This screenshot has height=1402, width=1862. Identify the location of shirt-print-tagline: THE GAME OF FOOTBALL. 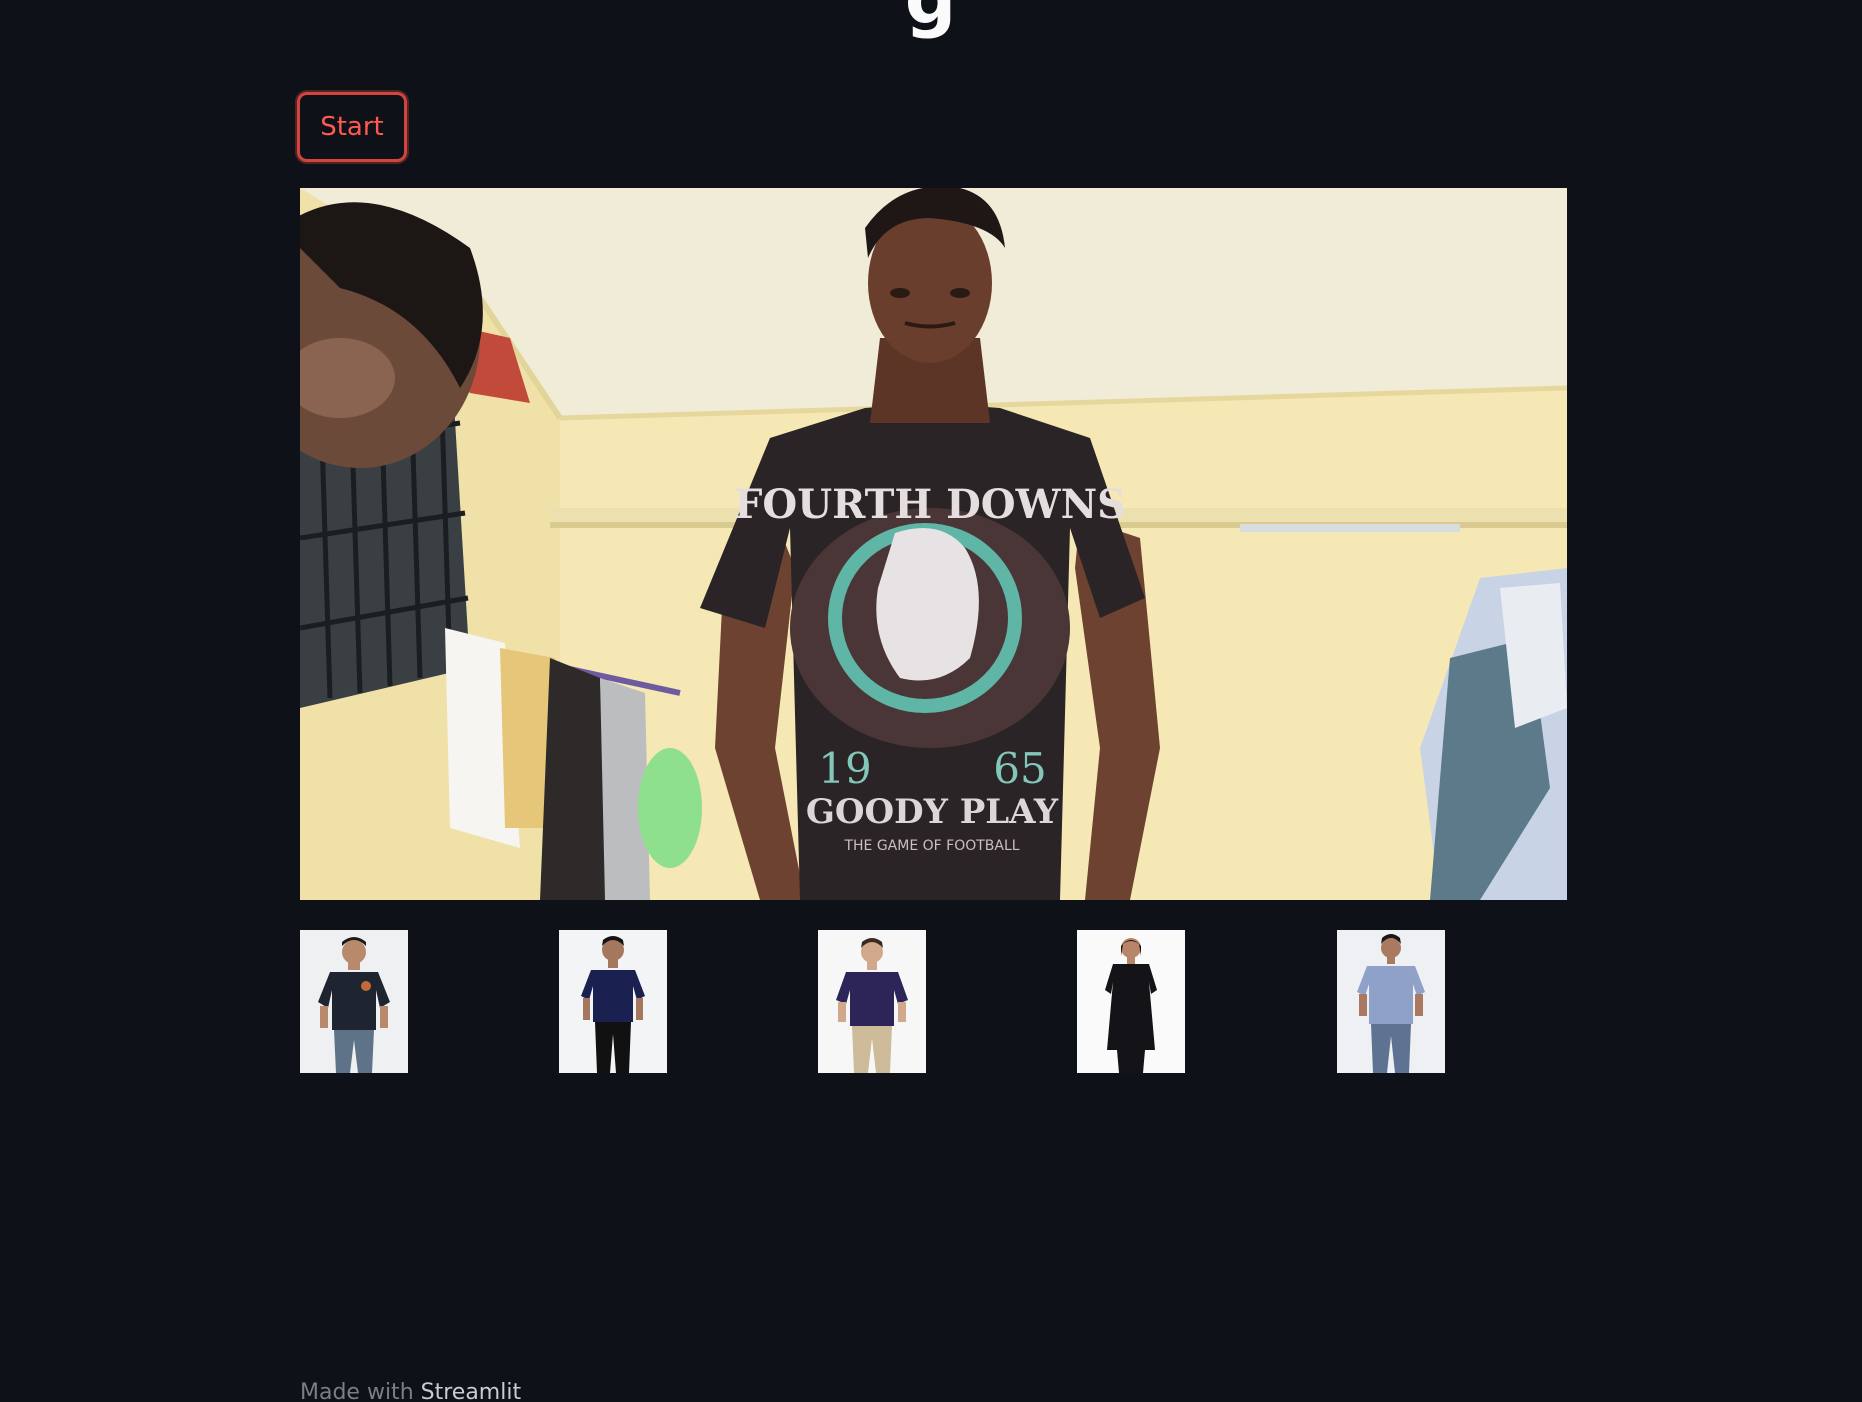
(931, 846).